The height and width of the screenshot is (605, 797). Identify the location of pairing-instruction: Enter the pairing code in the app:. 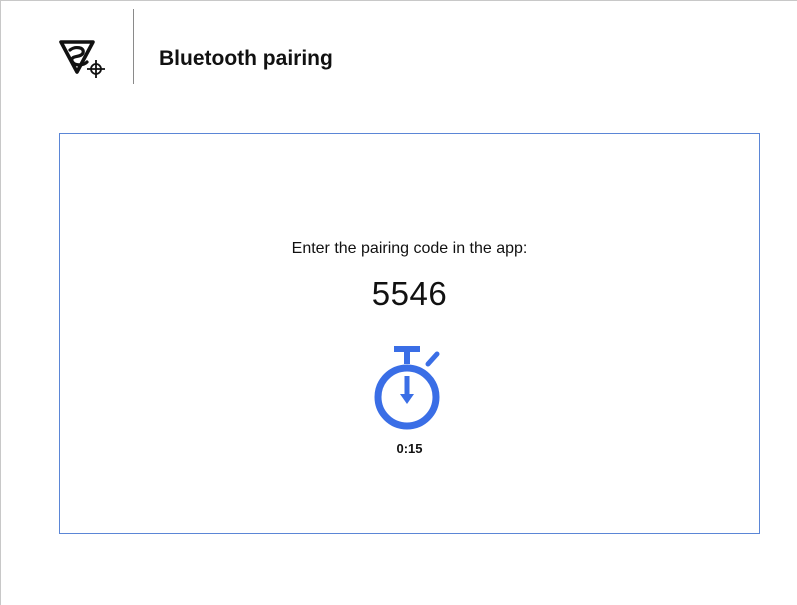
(409, 248).